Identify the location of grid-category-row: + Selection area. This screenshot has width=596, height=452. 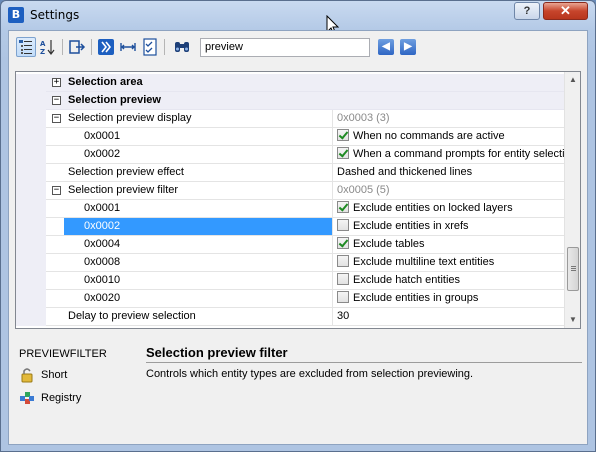
(290, 83).